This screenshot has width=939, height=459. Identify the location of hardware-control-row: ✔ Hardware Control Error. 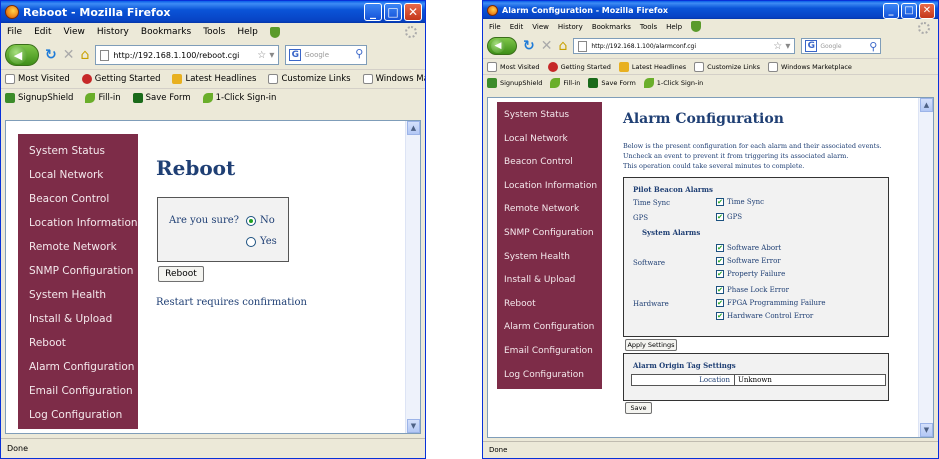
(764, 316).